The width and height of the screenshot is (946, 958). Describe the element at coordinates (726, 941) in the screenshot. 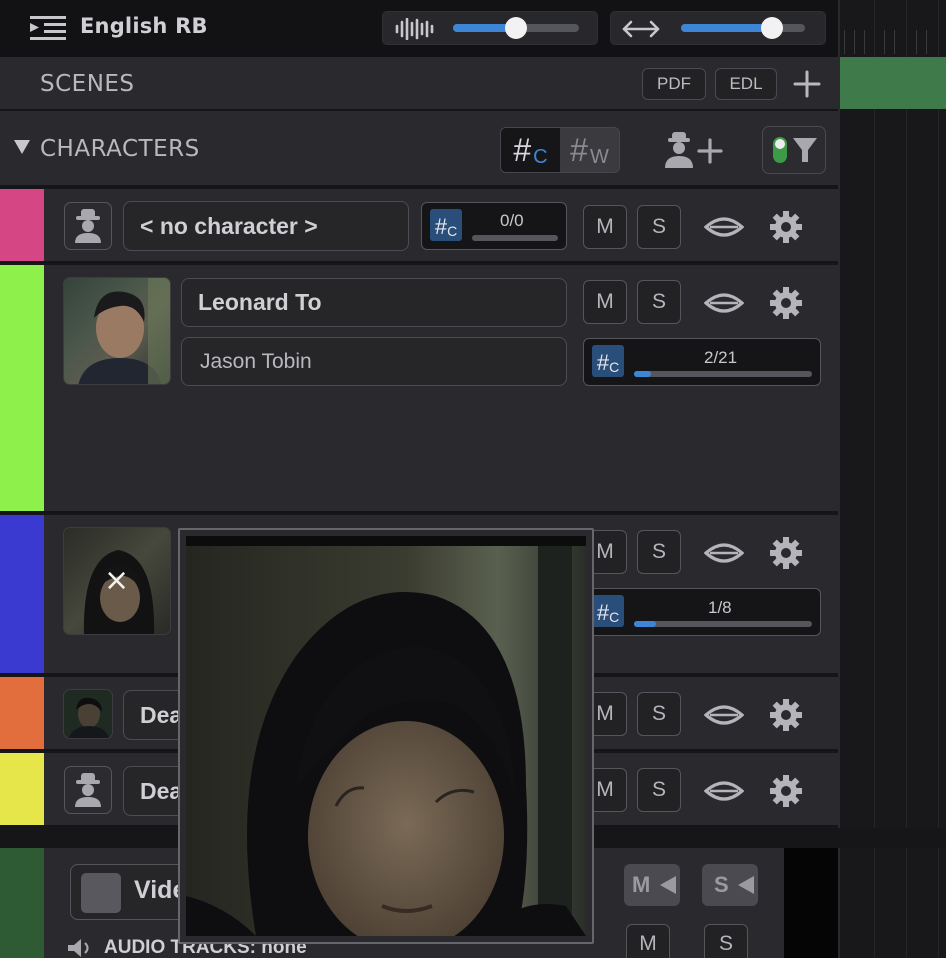

I see `audio-solo-button: S` at that location.